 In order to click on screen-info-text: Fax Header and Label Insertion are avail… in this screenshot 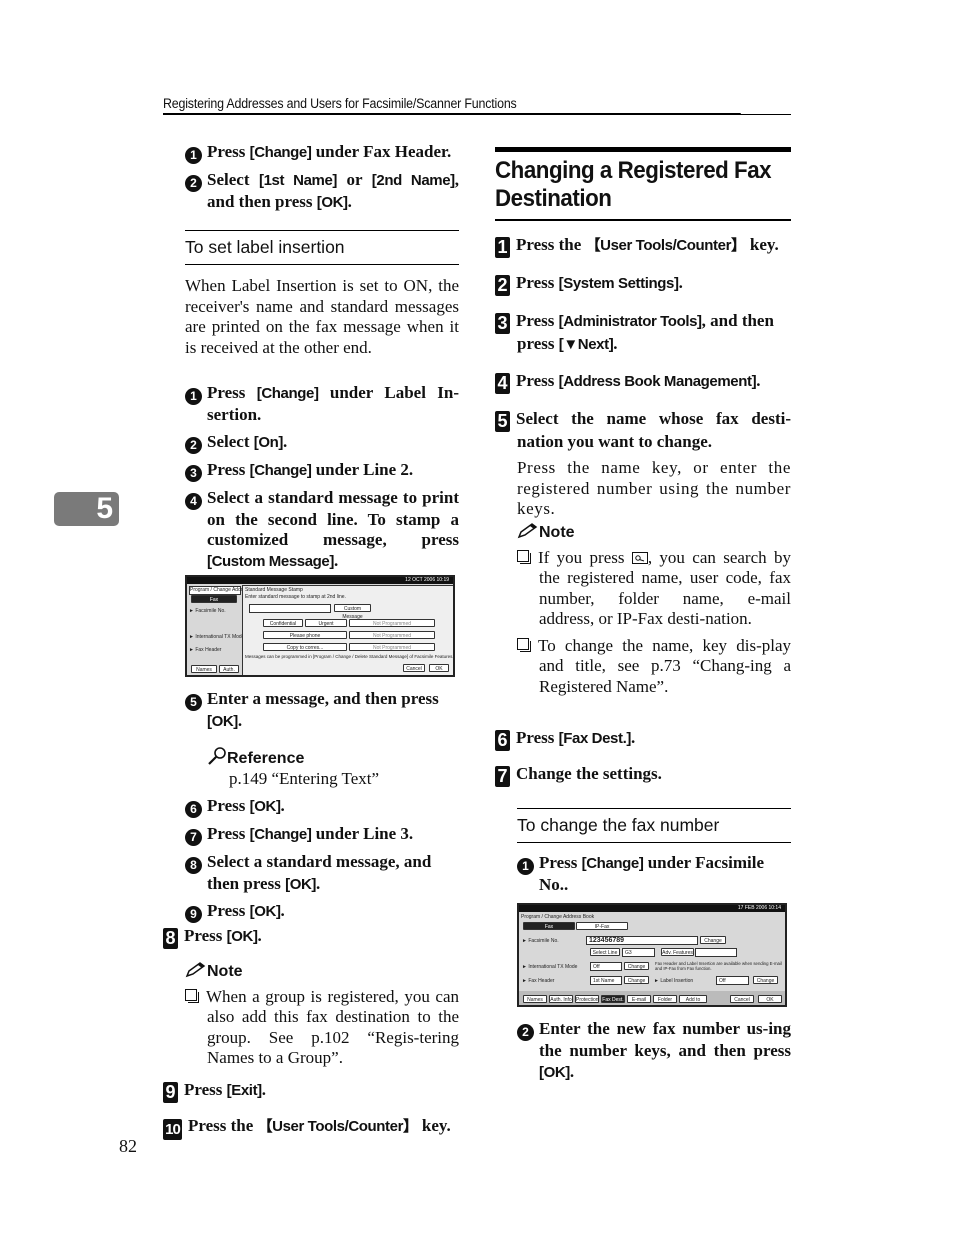, I will do `click(718, 966)`.